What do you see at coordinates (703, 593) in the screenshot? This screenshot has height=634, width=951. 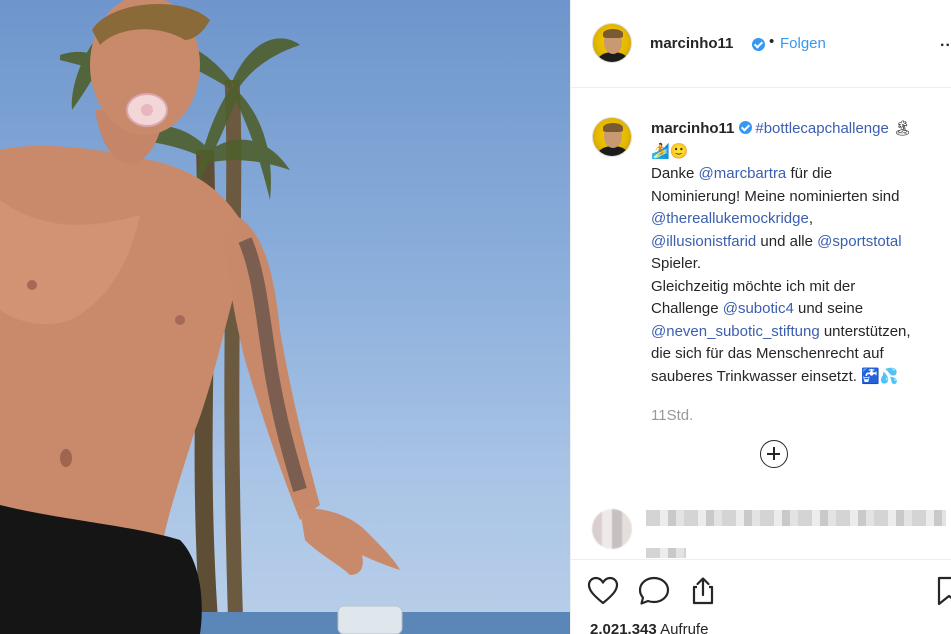 I see `share-icon` at bounding box center [703, 593].